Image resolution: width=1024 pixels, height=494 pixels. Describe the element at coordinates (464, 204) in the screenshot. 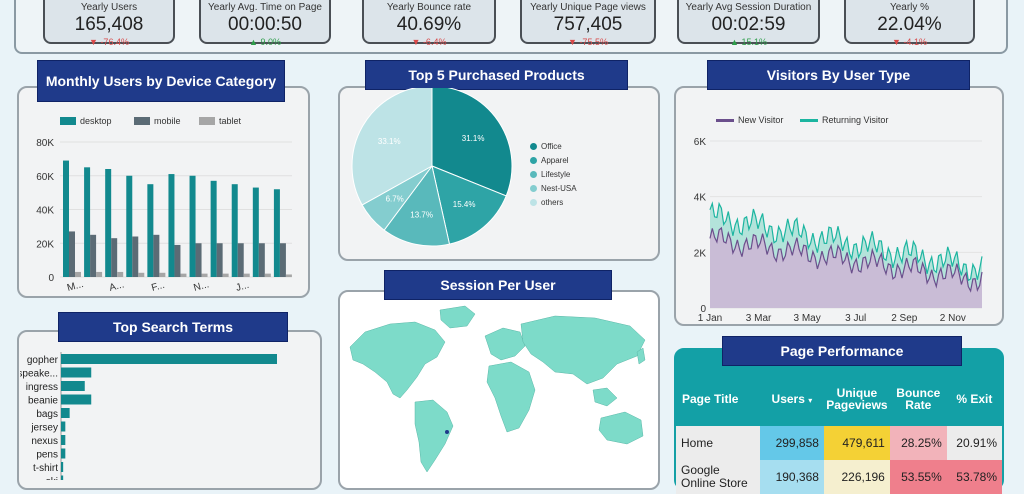

I see `pie-slice-label: 15.4%` at that location.